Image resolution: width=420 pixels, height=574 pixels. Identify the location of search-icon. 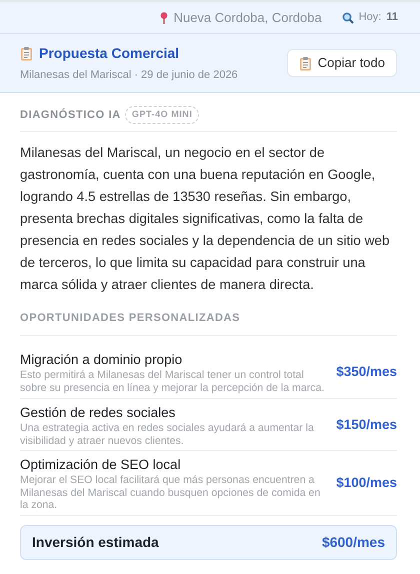
(348, 18).